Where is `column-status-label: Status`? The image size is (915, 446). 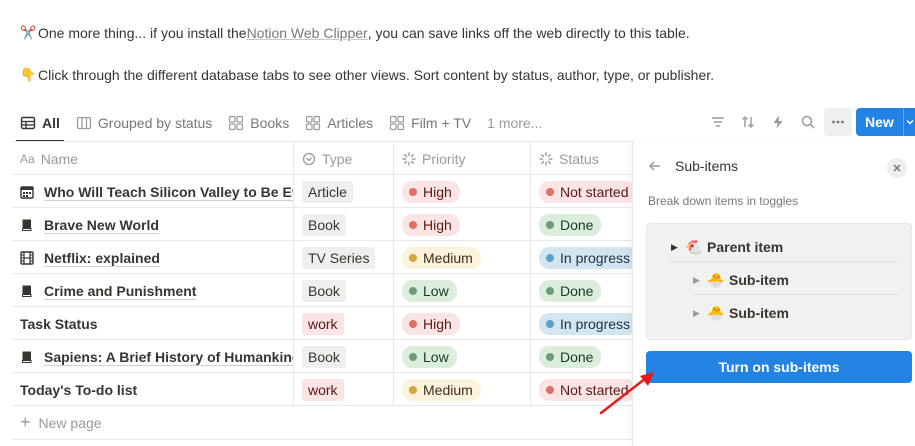 column-status-label: Status is located at coordinates (579, 158).